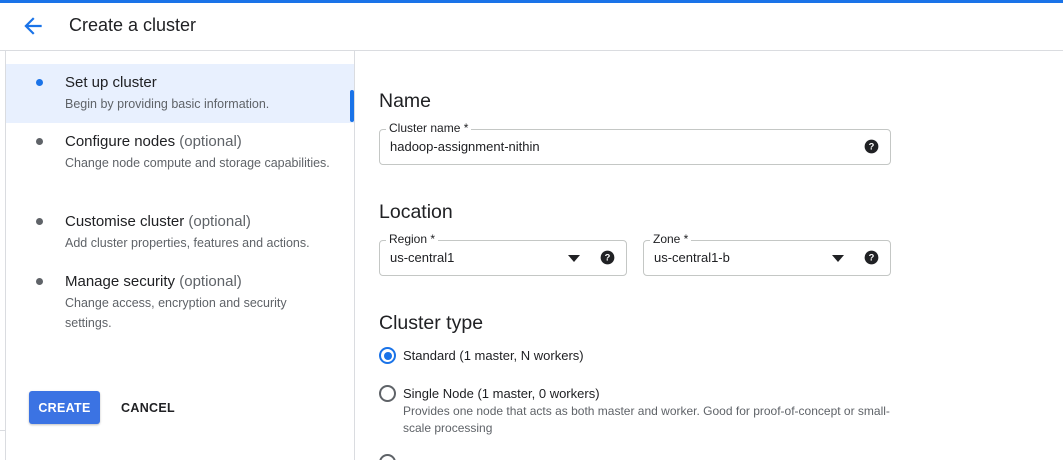 The image size is (1063, 460). Describe the element at coordinates (387, 393) in the screenshot. I see `radio-single-node` at that location.